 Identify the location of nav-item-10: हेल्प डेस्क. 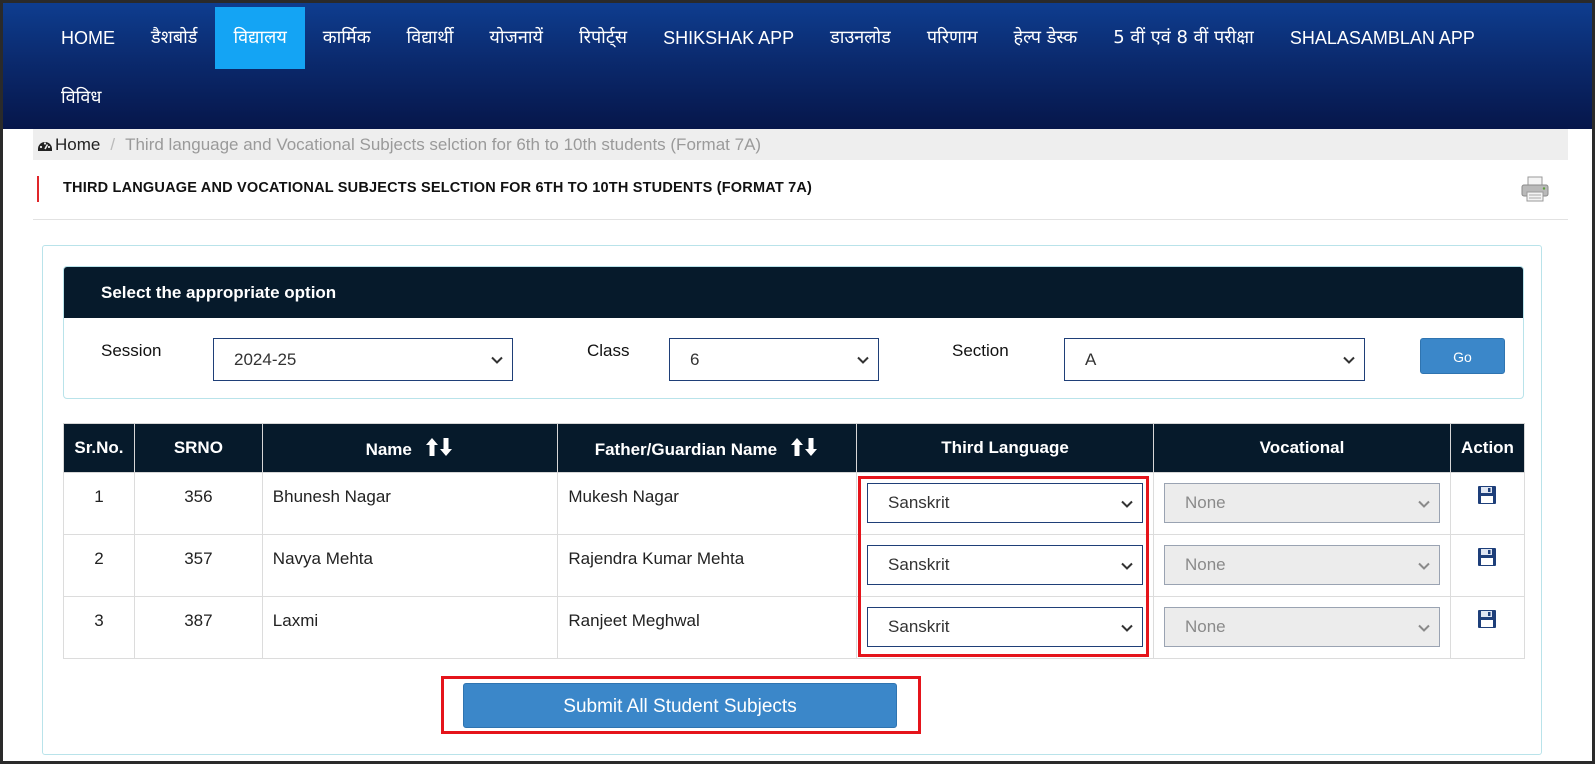
(1046, 38).